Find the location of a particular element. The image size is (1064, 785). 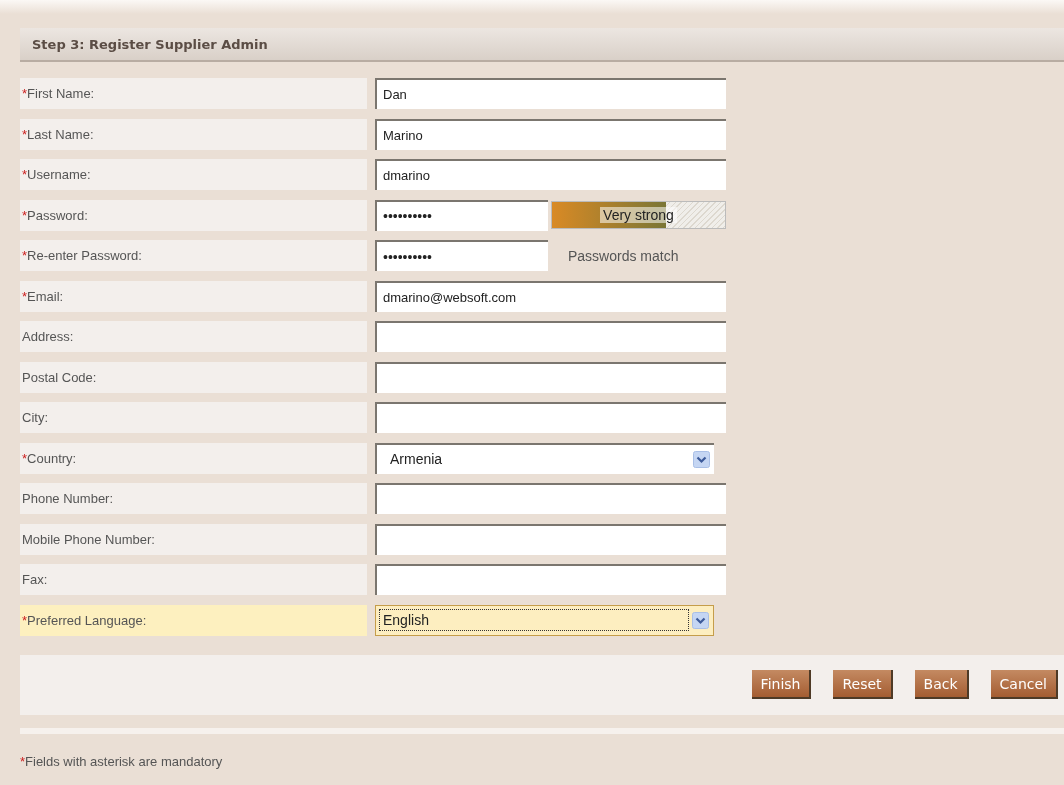

match-note: Passwords match is located at coordinates (623, 256).